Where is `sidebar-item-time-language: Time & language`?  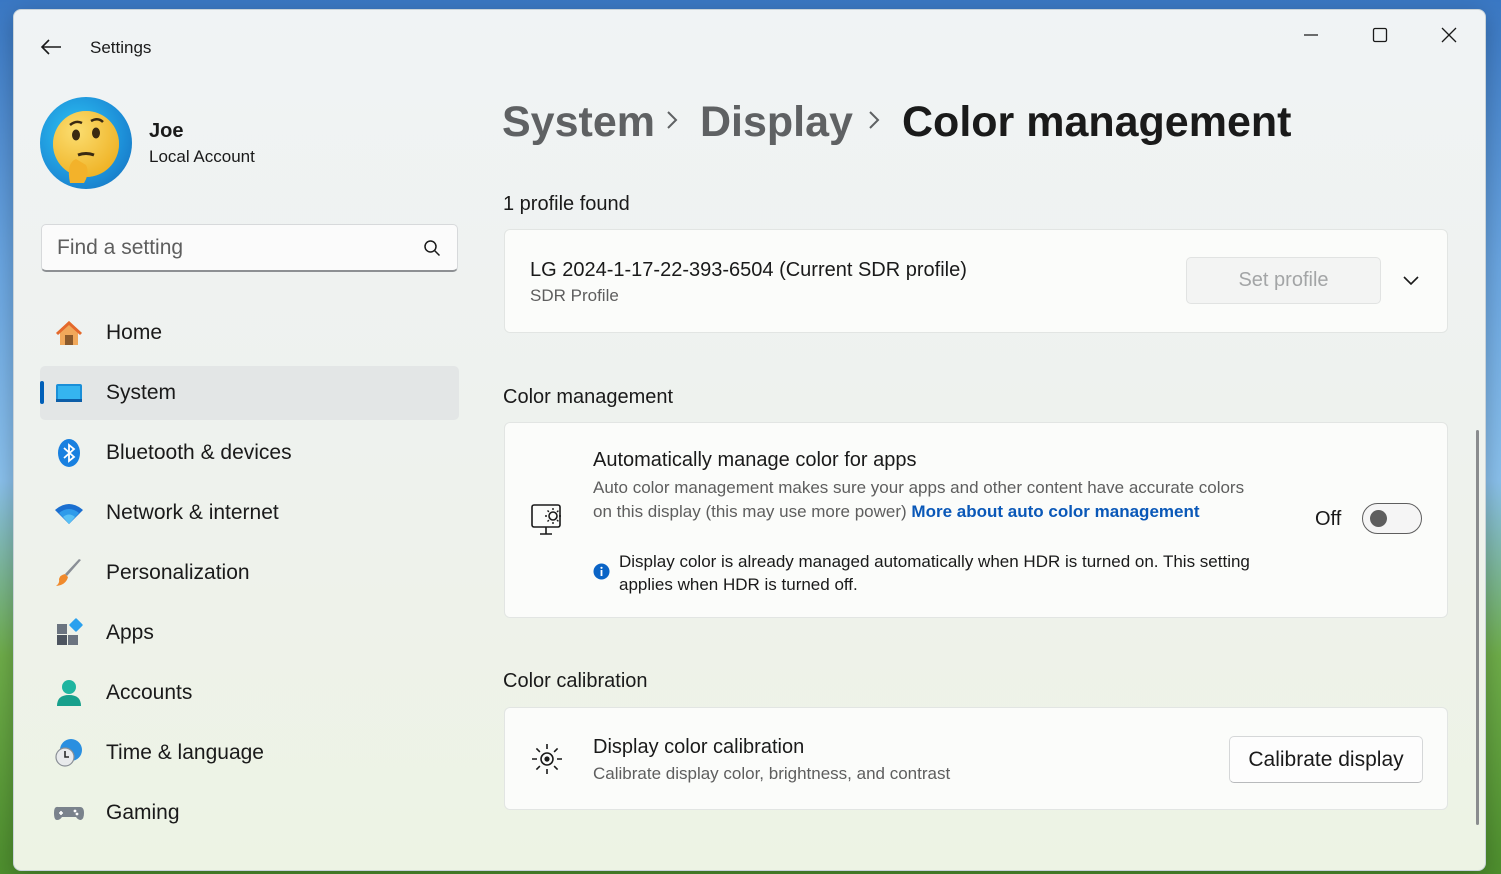 sidebar-item-time-language: Time & language is located at coordinates (249, 753).